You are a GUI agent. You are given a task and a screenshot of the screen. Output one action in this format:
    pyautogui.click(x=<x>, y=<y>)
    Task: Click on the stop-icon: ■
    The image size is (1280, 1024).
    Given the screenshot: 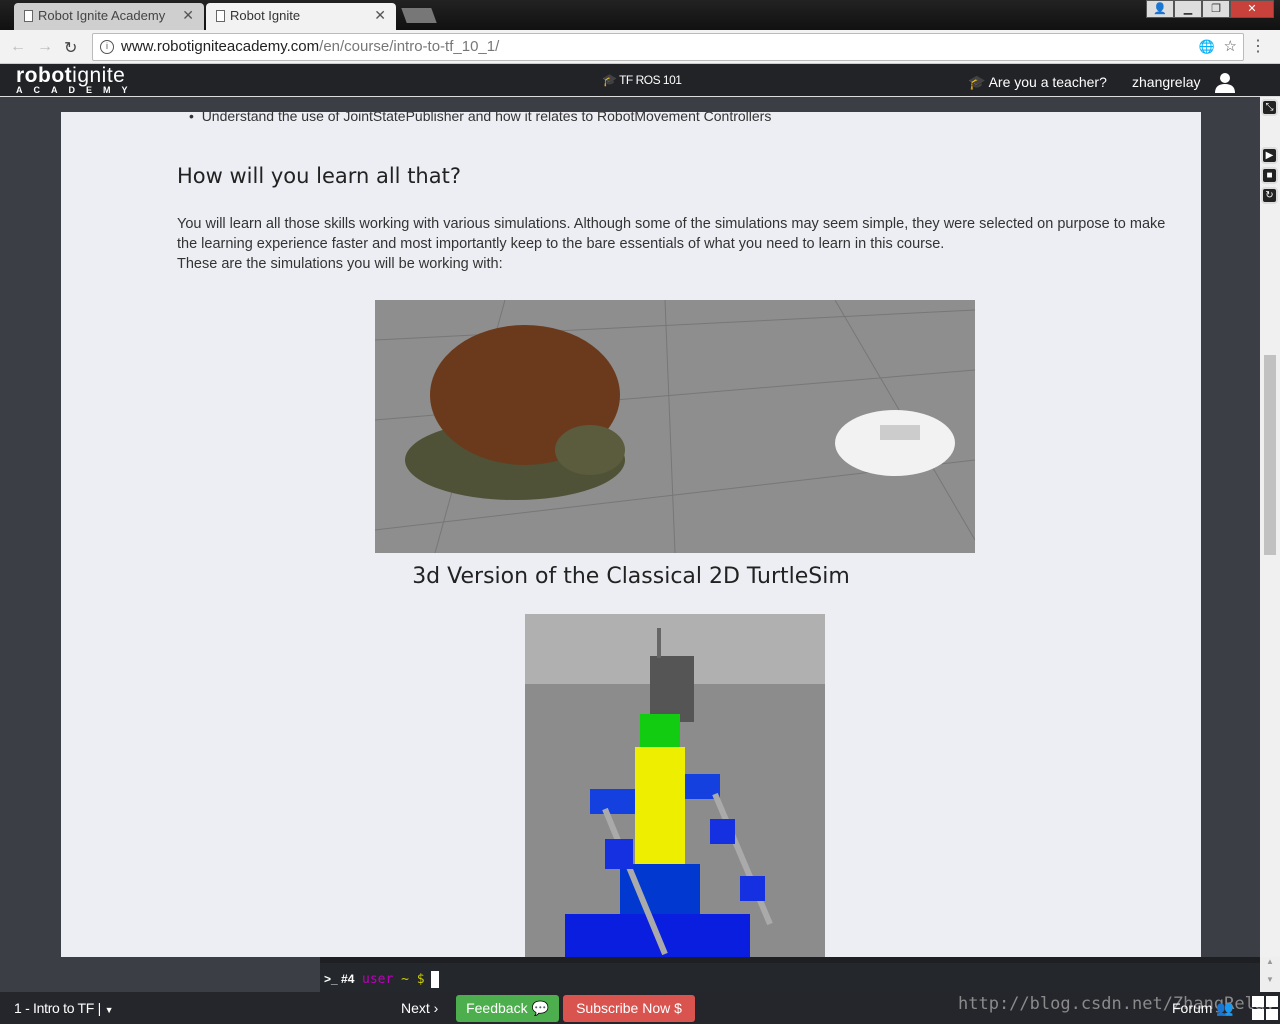 What is the action you would take?
    pyautogui.click(x=1269, y=175)
    